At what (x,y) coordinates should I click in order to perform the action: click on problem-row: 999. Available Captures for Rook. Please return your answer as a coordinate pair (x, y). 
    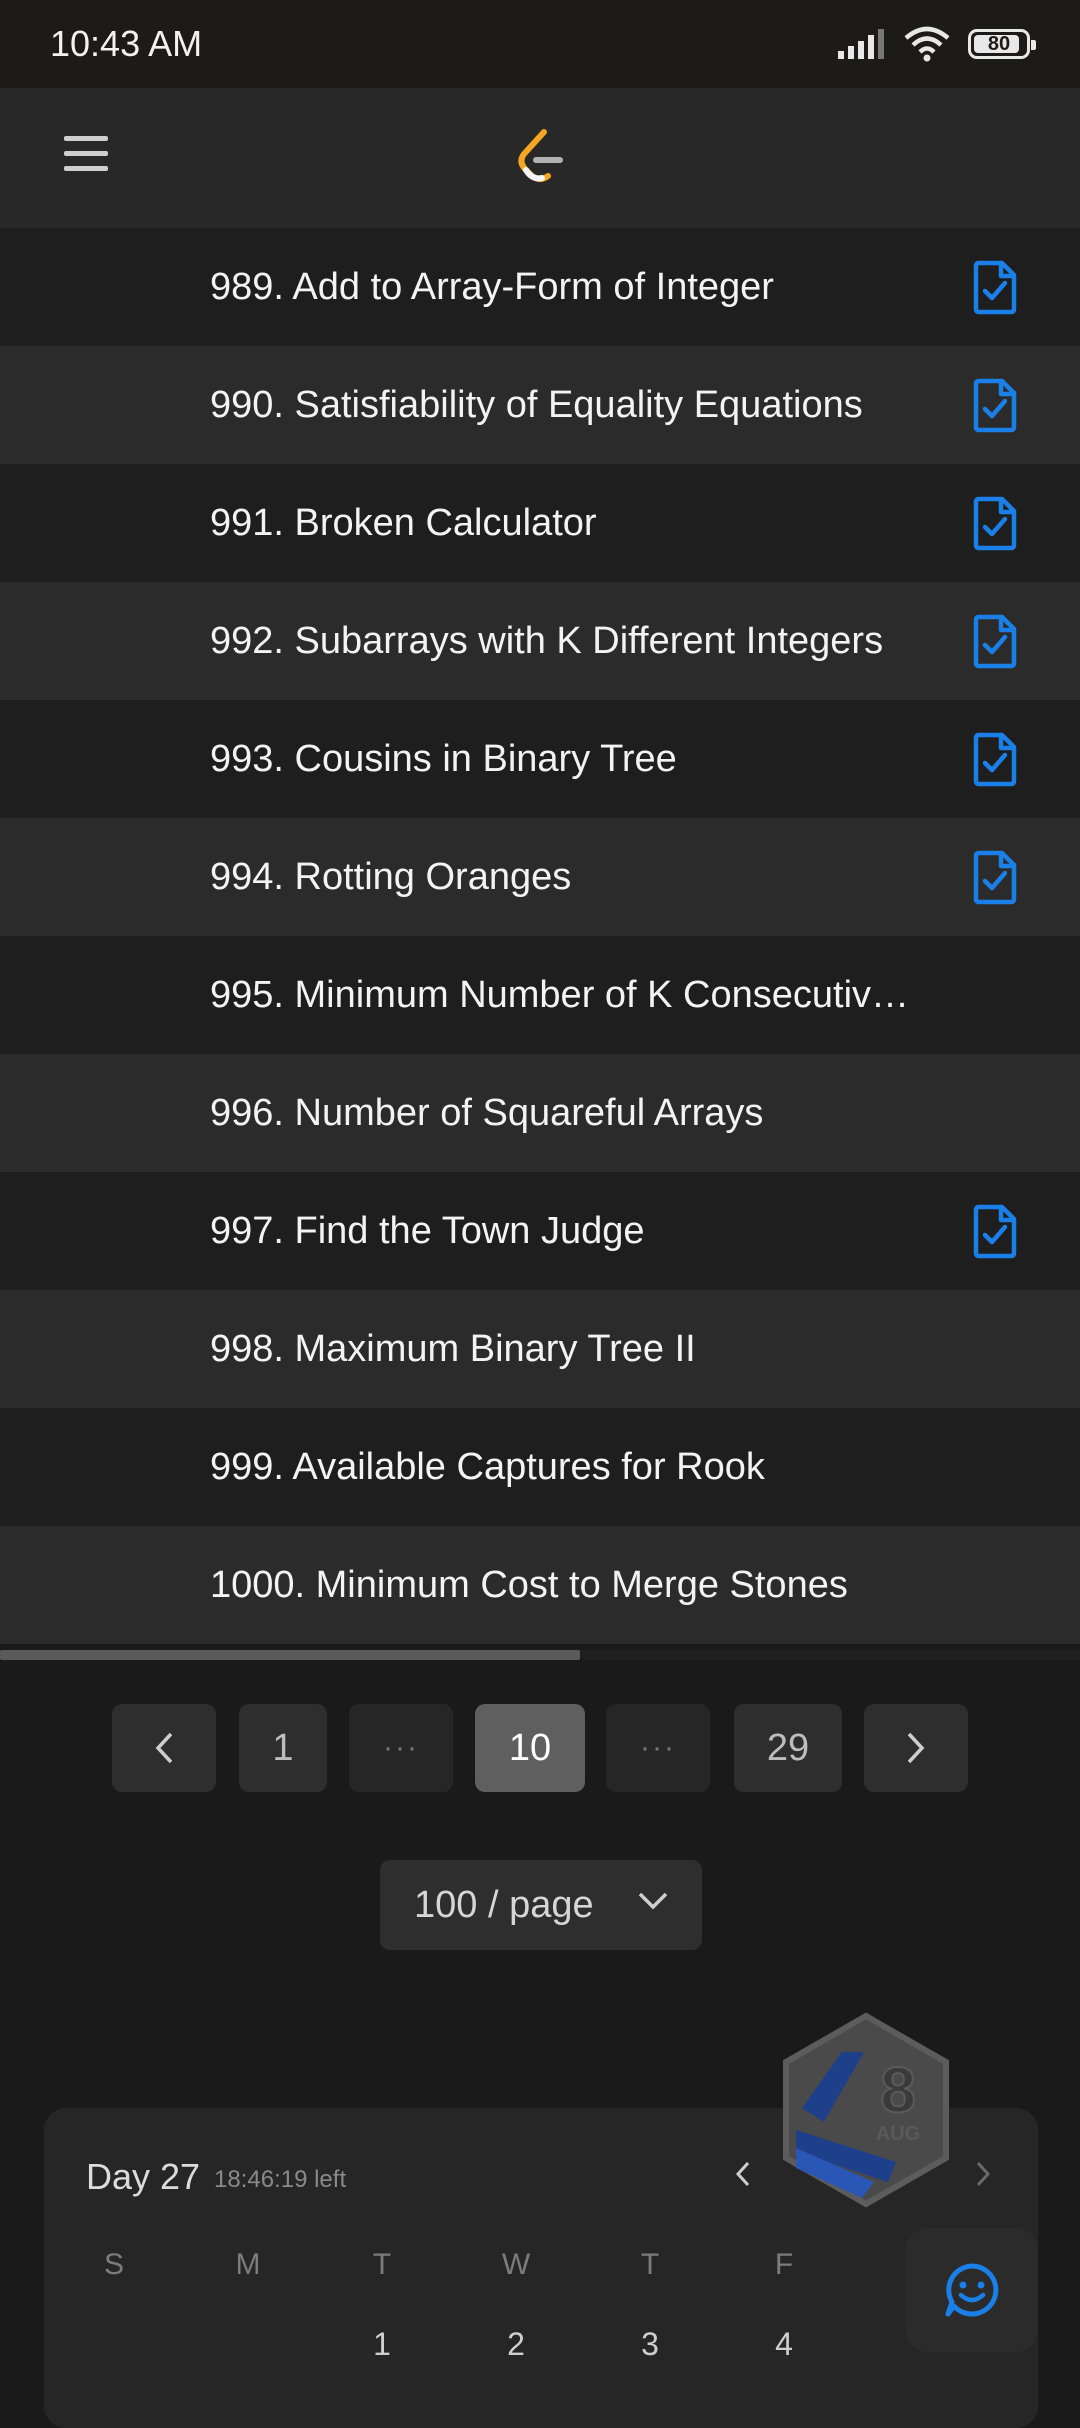
    Looking at the image, I should click on (540, 1467).